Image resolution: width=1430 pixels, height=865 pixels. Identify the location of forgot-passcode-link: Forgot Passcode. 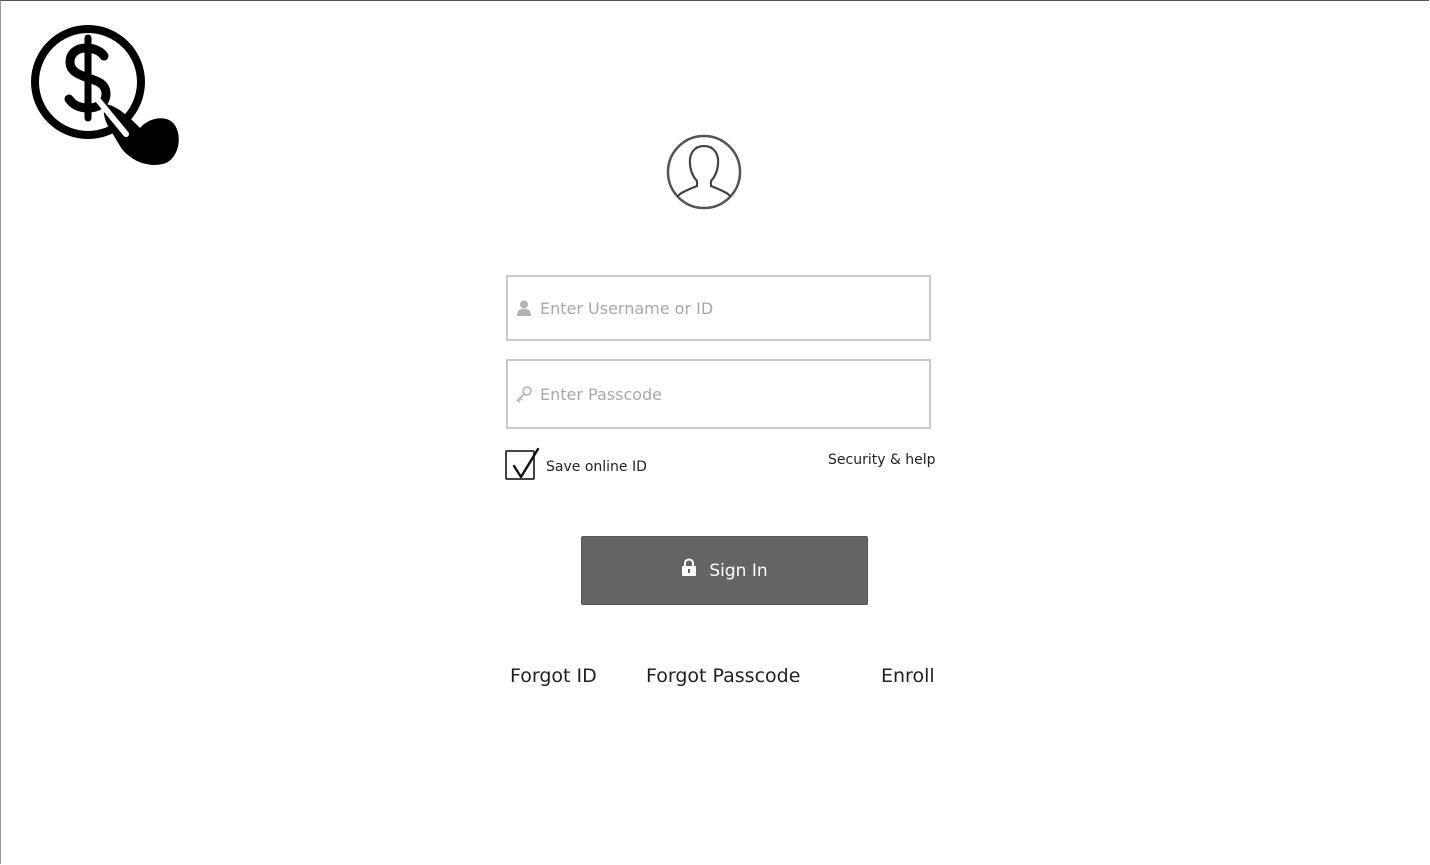
(723, 676).